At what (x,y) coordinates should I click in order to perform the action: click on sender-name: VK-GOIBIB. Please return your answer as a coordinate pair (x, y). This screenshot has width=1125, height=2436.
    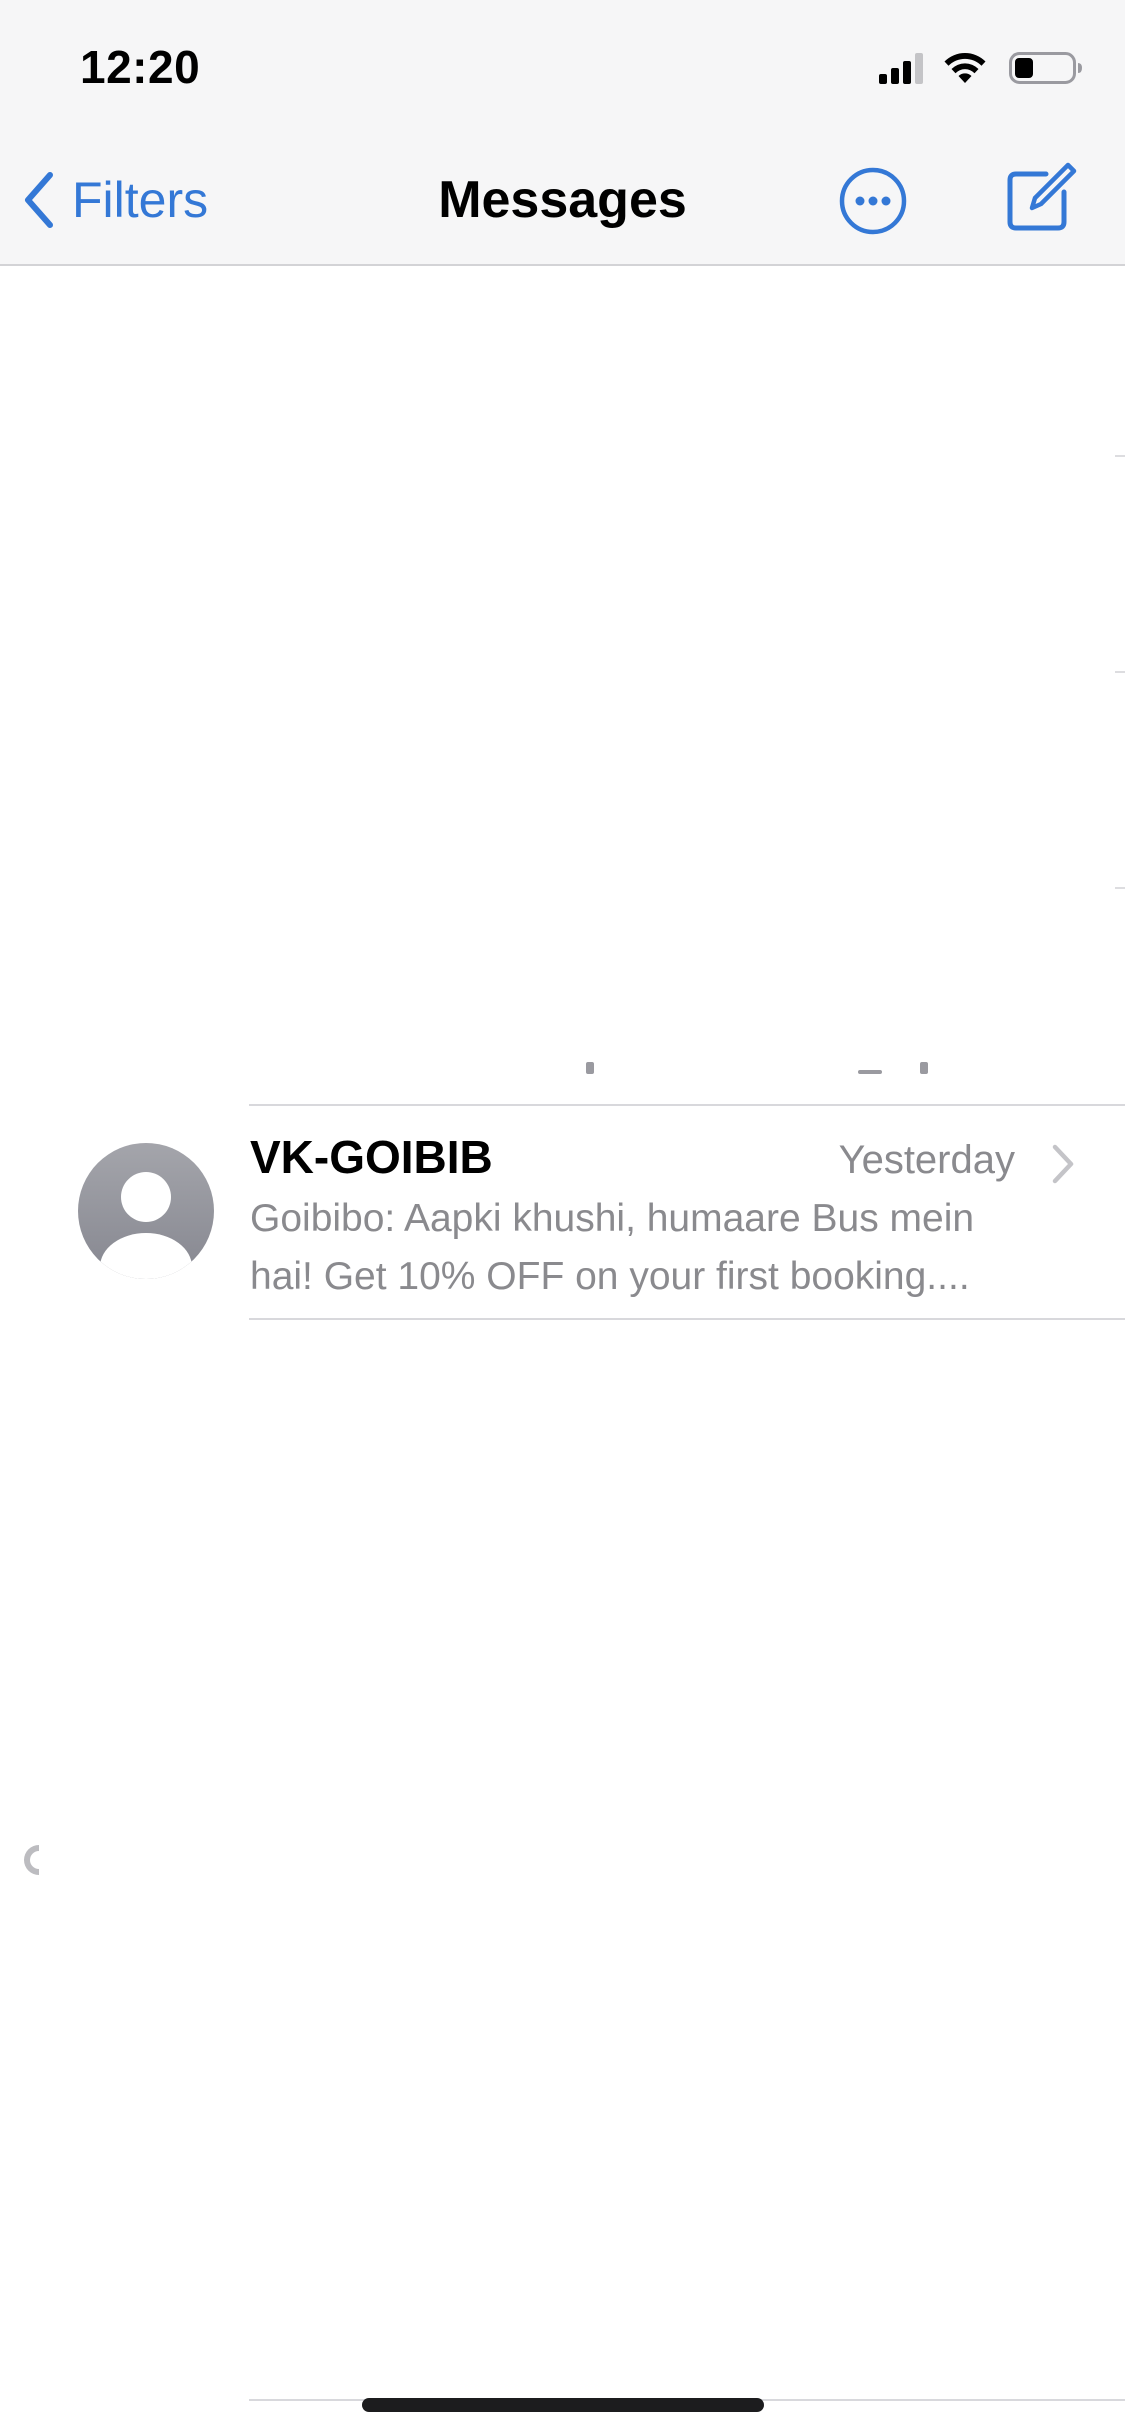
    Looking at the image, I should click on (371, 1157).